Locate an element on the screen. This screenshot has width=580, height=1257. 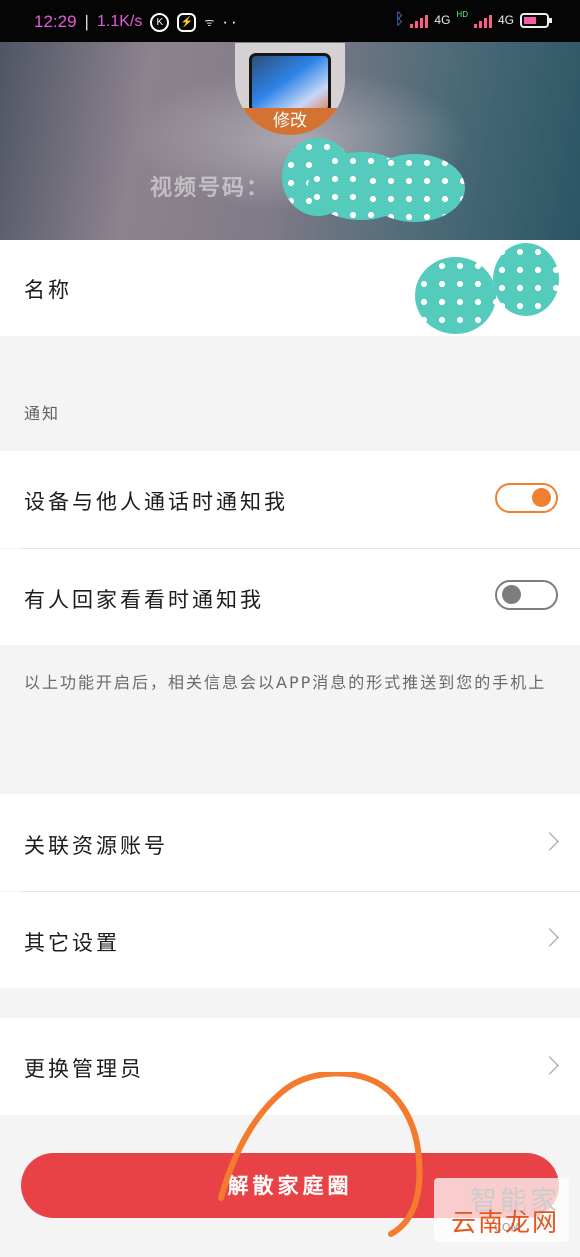
shield-icon: ⚡ is located at coordinates (187, 22).